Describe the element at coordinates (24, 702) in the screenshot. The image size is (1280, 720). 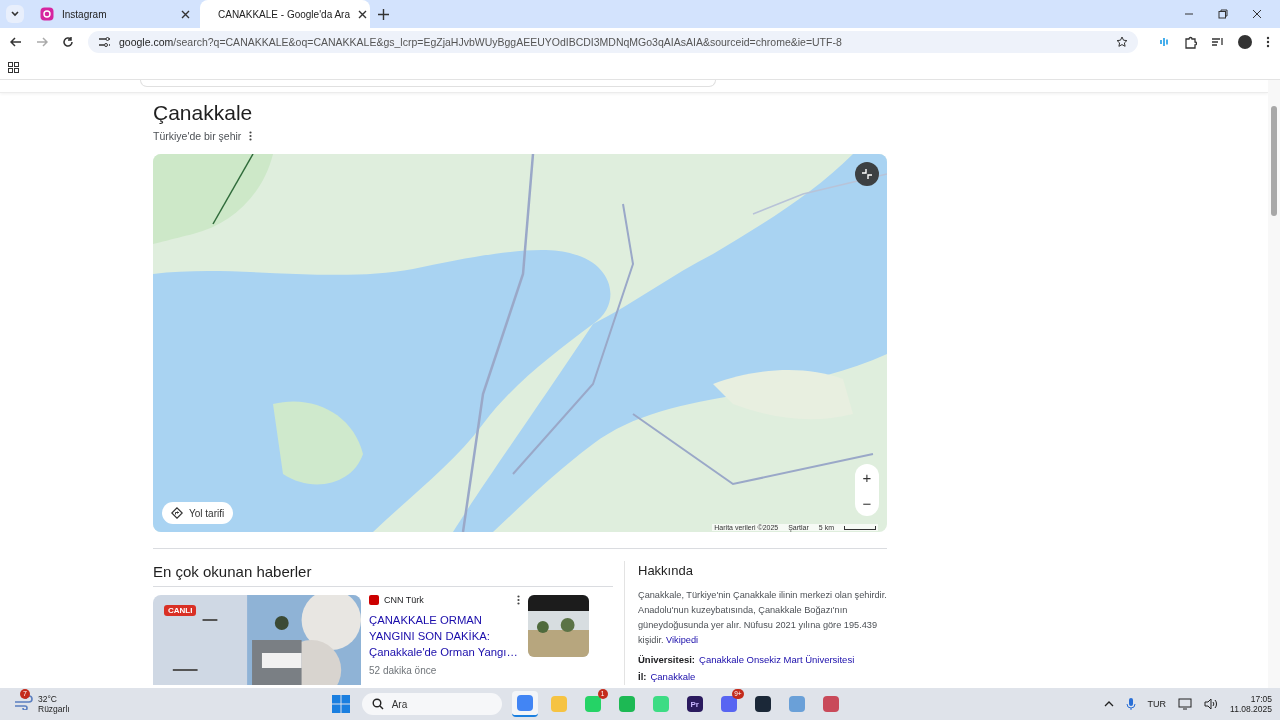
I see `wind-icon` at that location.